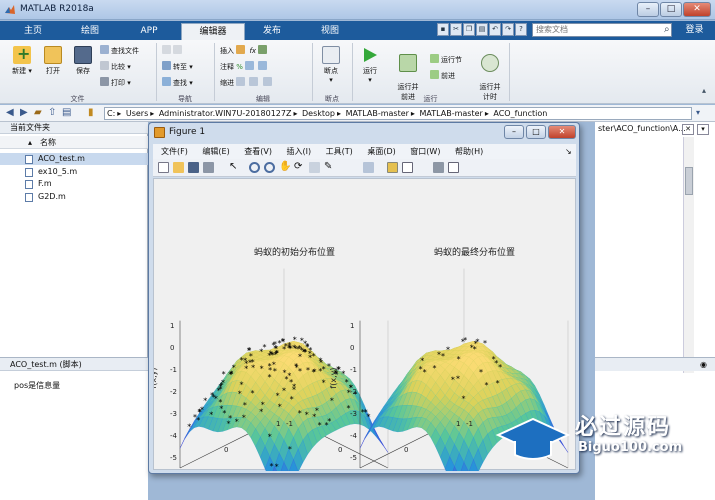  What do you see at coordinates (285, 167) in the screenshot?
I see `pan-icon: ✋` at bounding box center [285, 167].